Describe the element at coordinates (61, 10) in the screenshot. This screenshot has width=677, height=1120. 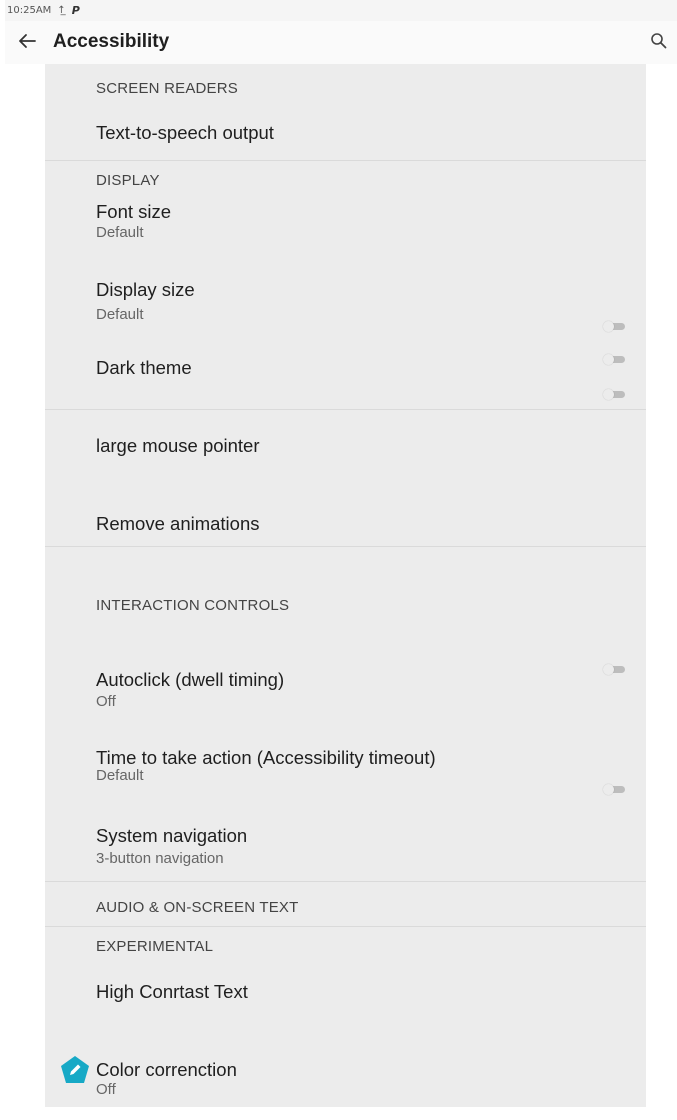
I see `upload-icon: ↑̲` at that location.